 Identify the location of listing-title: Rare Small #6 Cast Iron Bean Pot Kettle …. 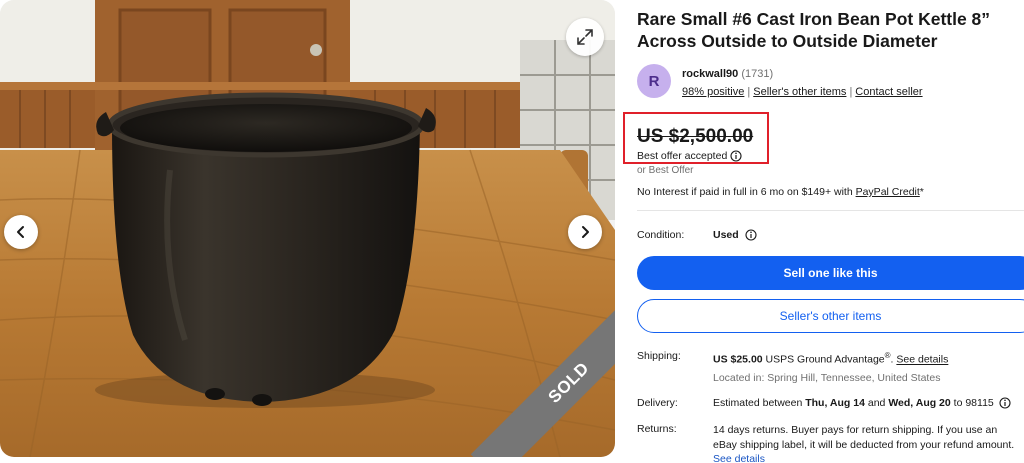
(814, 30).